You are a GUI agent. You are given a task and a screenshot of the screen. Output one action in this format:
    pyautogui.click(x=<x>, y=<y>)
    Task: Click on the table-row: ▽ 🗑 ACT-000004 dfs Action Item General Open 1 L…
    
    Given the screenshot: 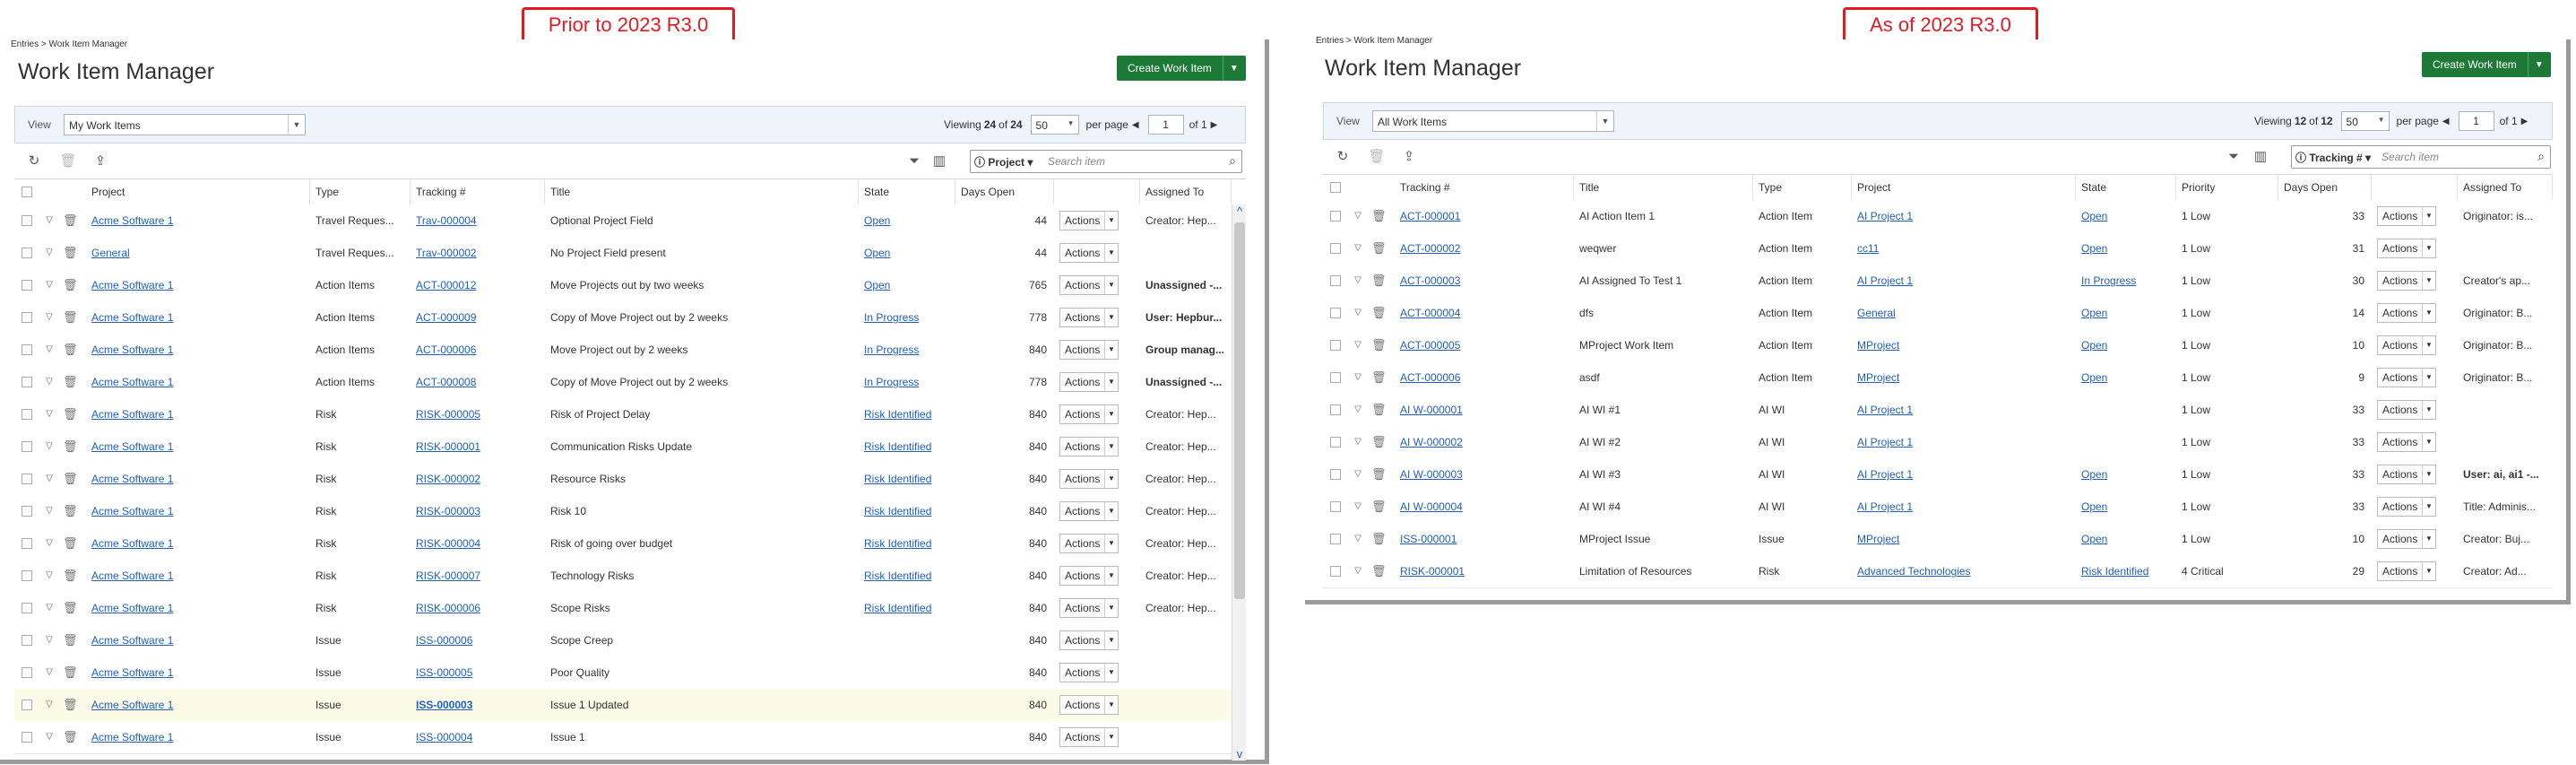 What is the action you would take?
    pyautogui.click(x=1938, y=313)
    